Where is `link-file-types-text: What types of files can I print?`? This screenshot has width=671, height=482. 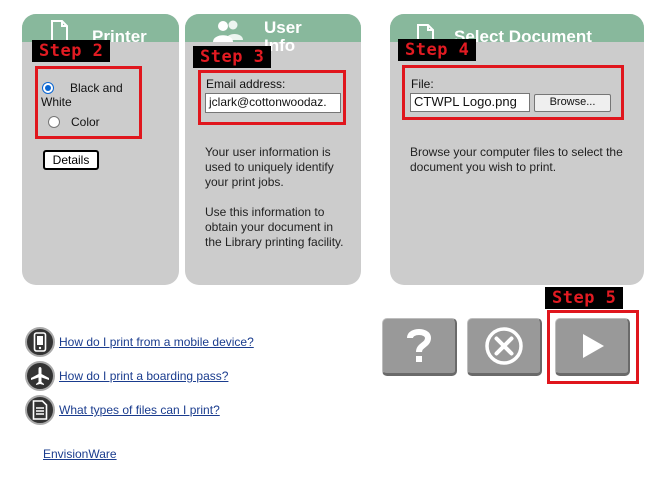
link-file-types-text: What types of files can I print? is located at coordinates (139, 410).